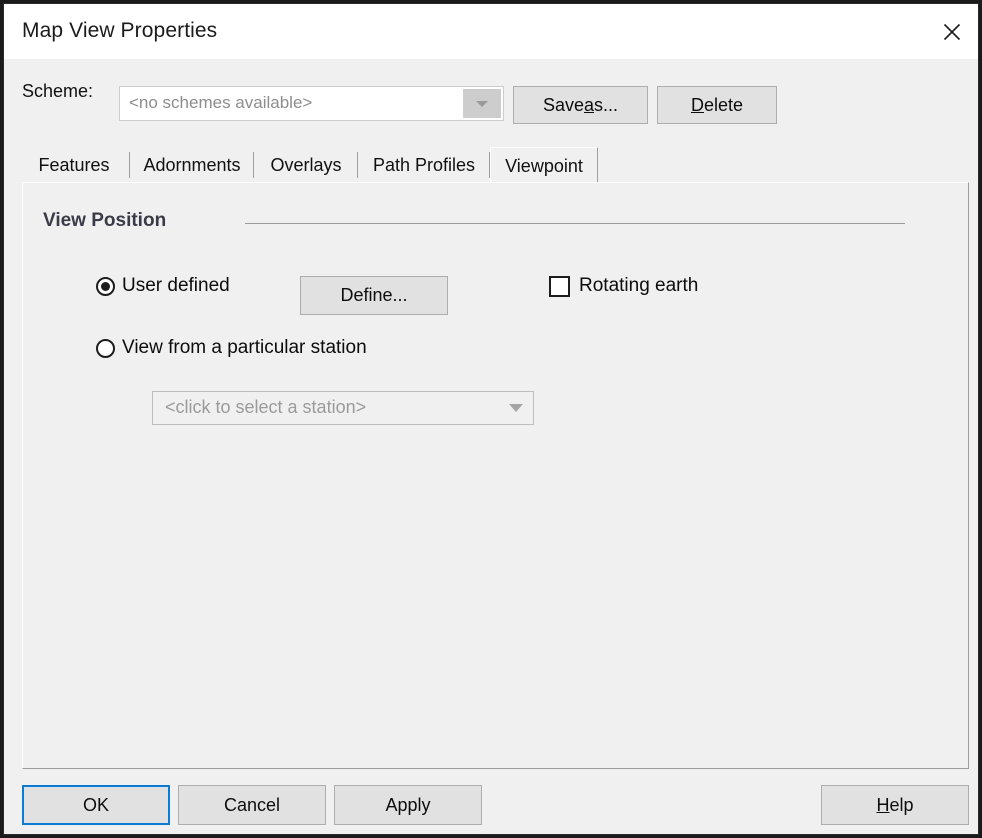  Describe the element at coordinates (408, 805) in the screenshot. I see `apply-button: Apply` at that location.